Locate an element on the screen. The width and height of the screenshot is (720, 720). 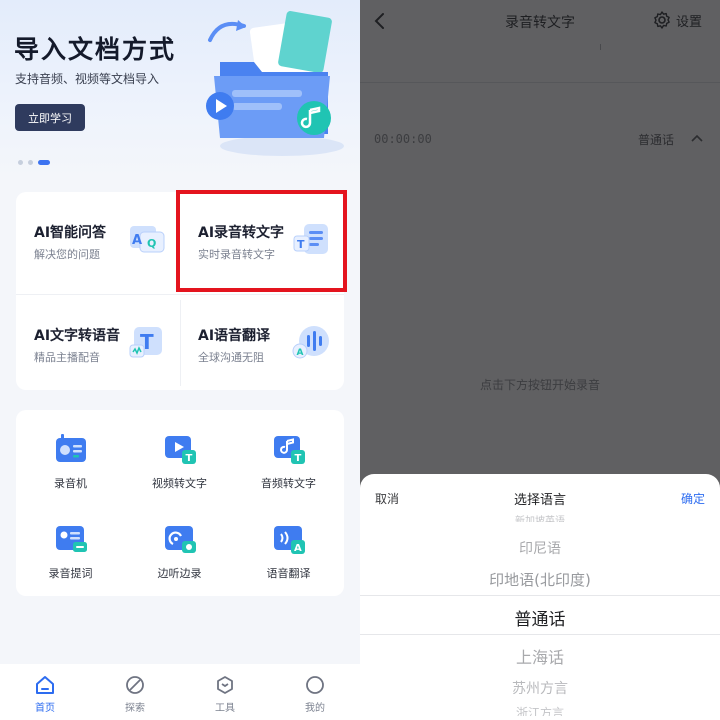
carousel-dots is located at coordinates (34, 162).